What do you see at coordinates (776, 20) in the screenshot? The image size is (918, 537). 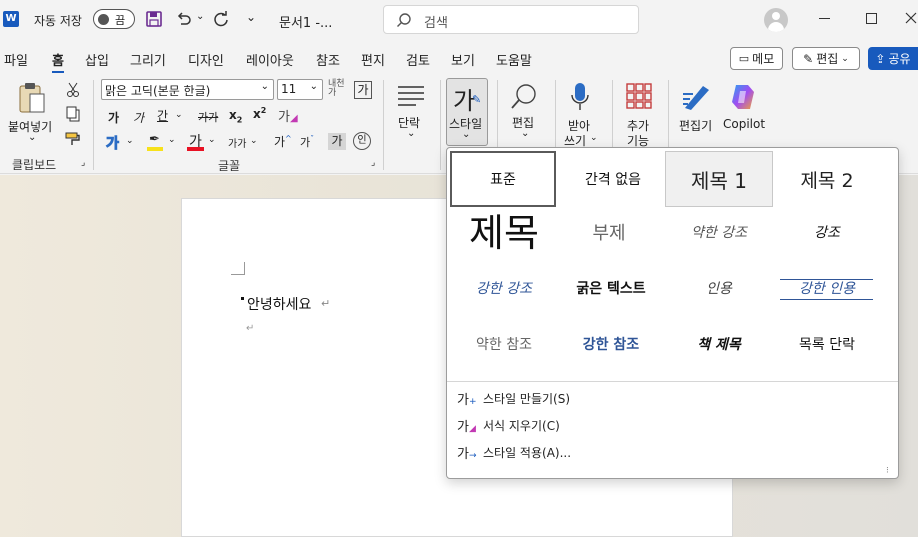 I see `account-avatar-icon` at bounding box center [776, 20].